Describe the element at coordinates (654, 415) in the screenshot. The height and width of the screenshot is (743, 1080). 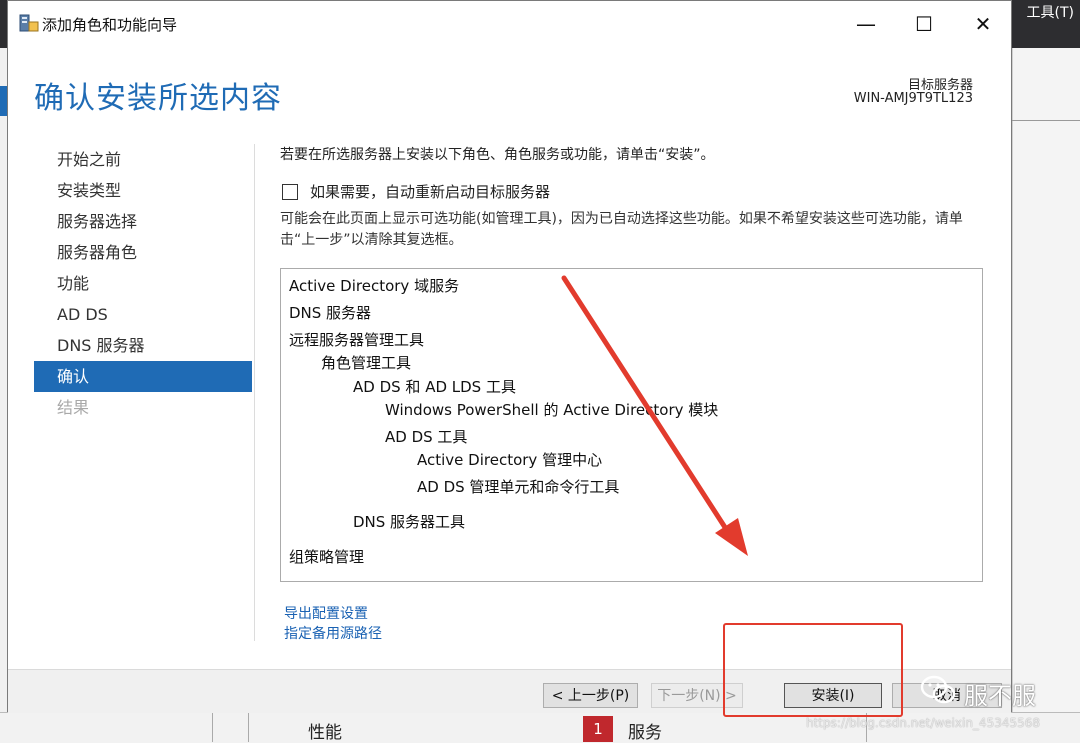
I see `red-arrow-annotation` at that location.